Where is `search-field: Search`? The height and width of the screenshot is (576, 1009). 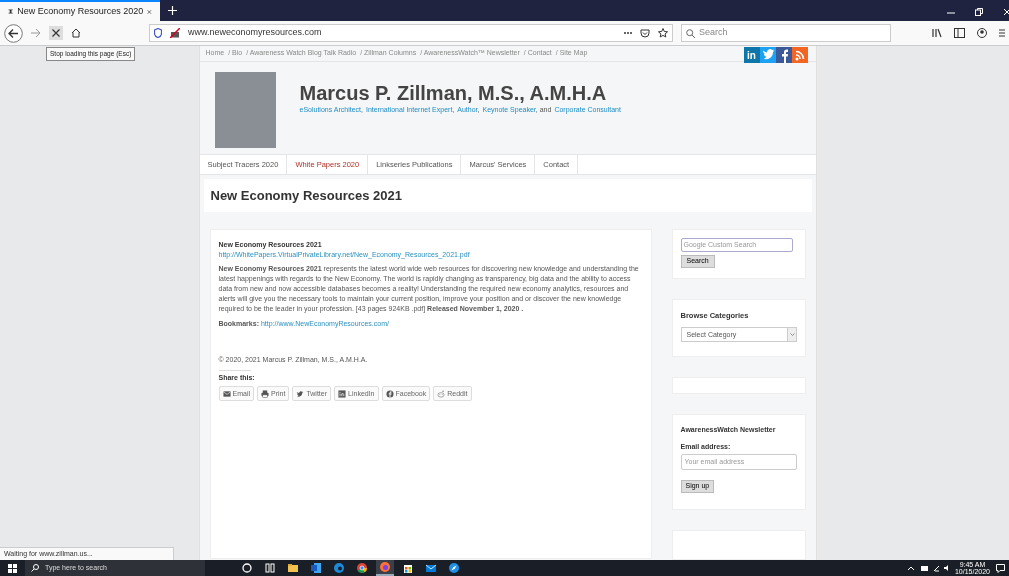
search-field: Search is located at coordinates (786, 33).